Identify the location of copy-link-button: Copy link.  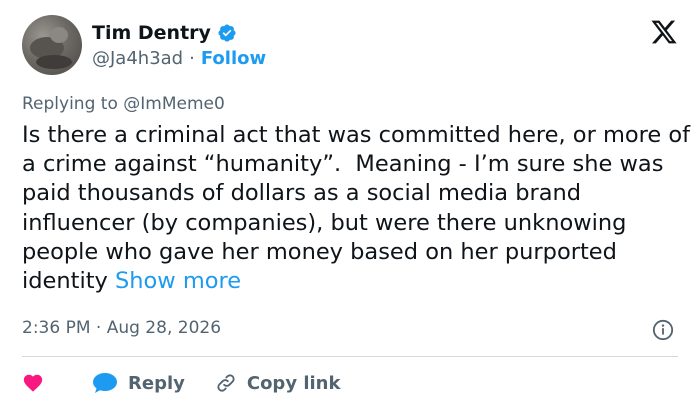
(278, 383).